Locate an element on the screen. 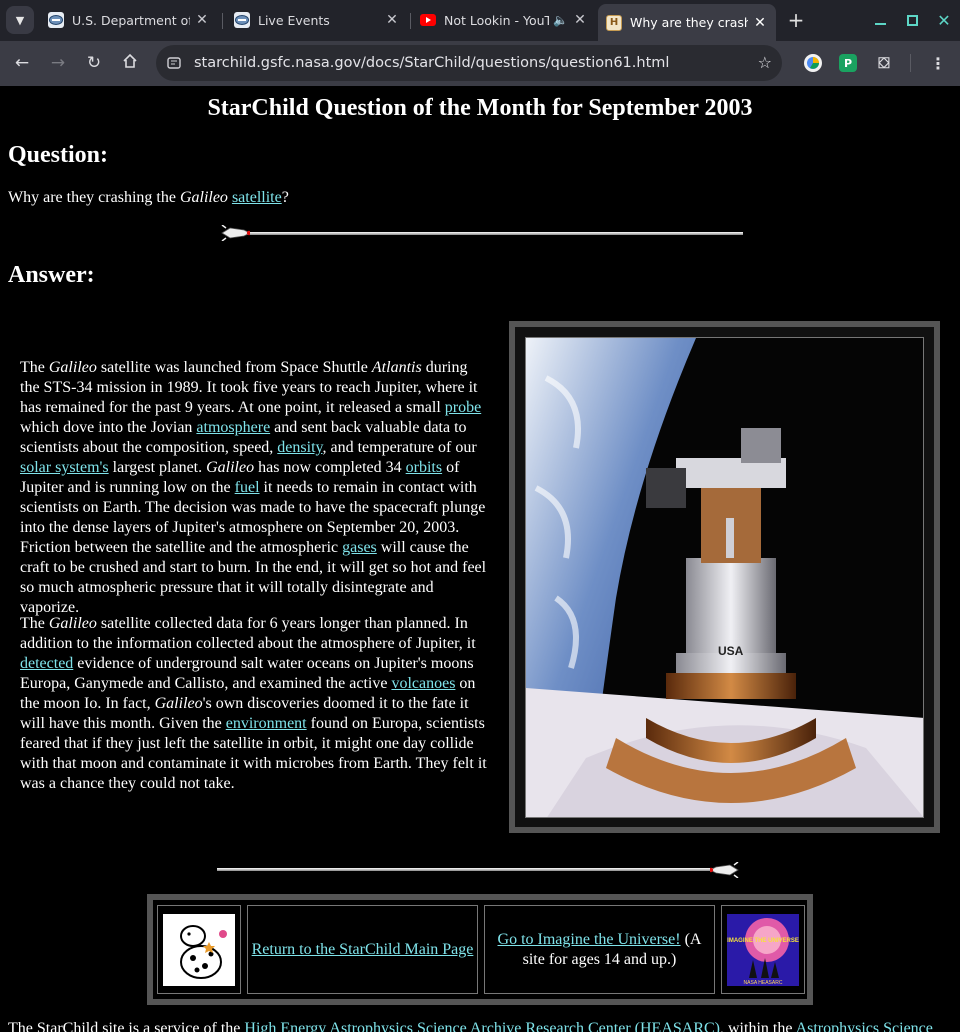  imagine-logo-text: IMAGINE THE UNIVERSE is located at coordinates (763, 941).